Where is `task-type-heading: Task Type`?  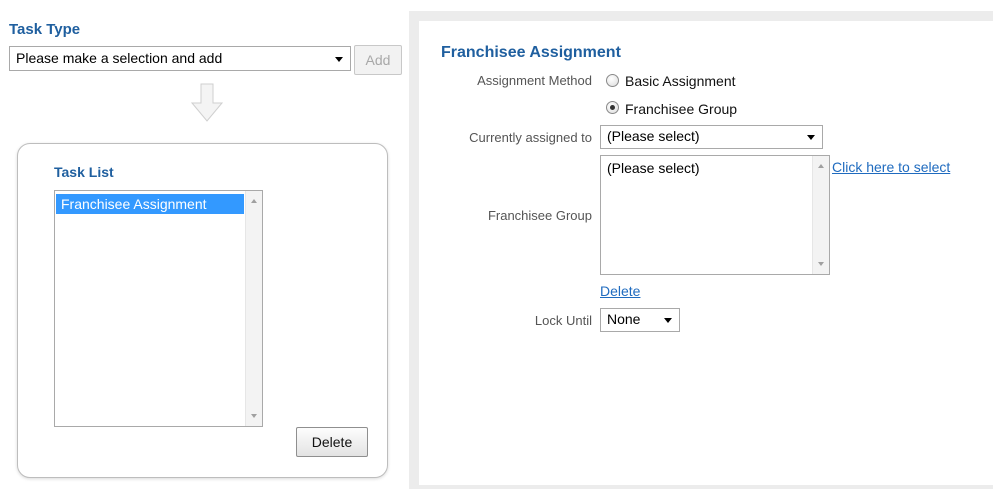 task-type-heading: Task Type is located at coordinates (45, 29).